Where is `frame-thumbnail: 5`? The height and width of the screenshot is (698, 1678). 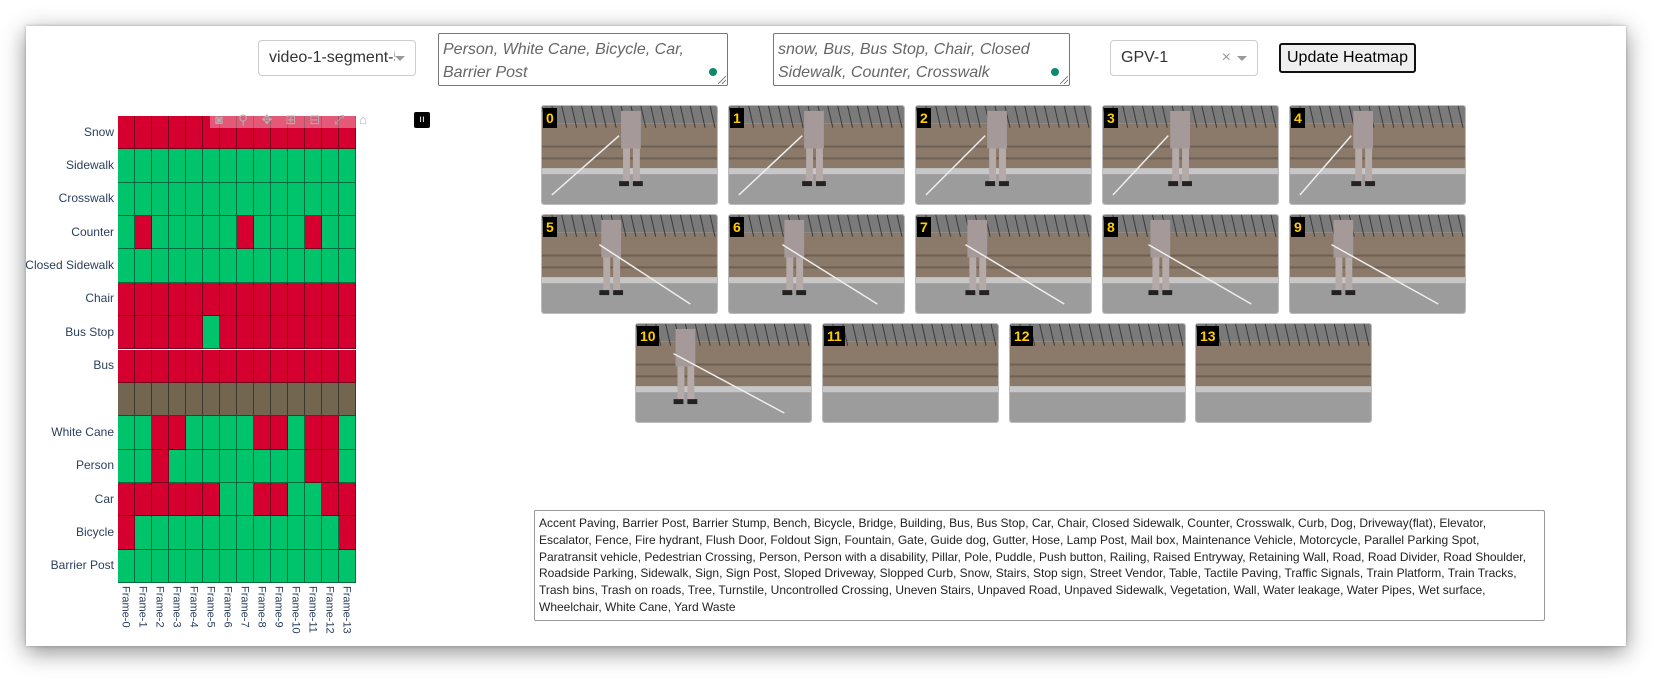
frame-thumbnail: 5 is located at coordinates (629, 264).